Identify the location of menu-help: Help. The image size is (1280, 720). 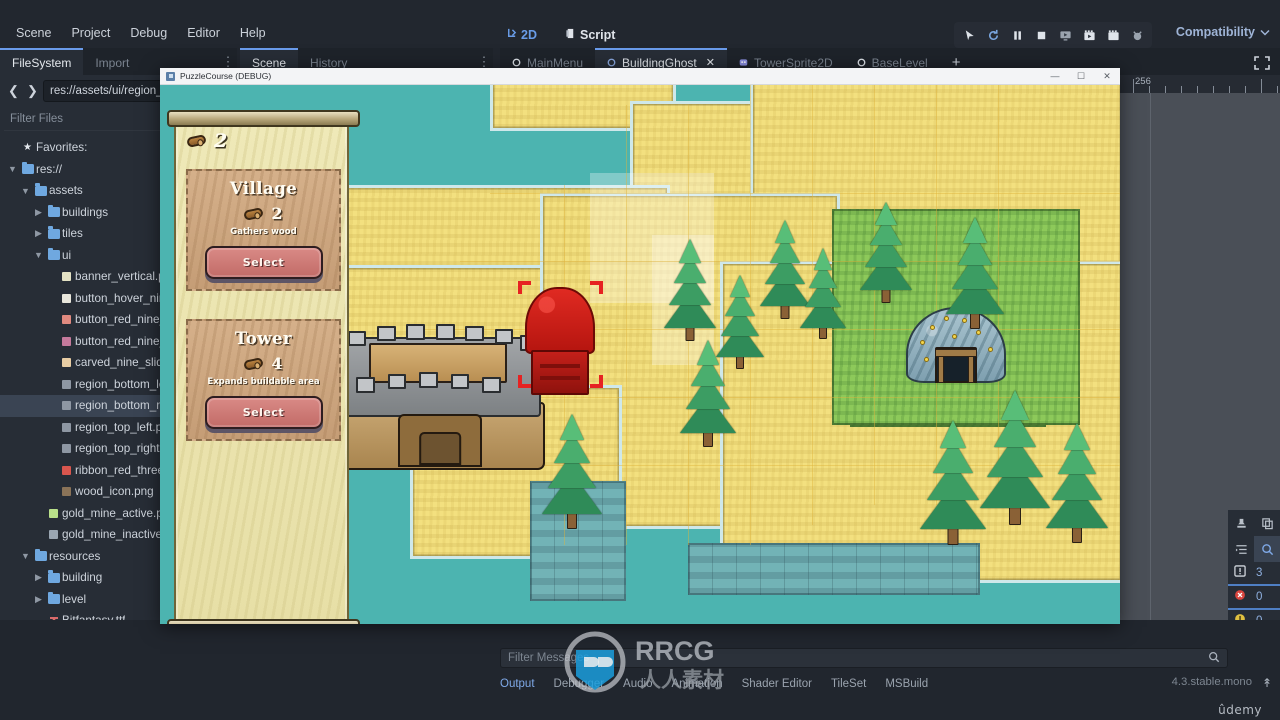
(253, 33).